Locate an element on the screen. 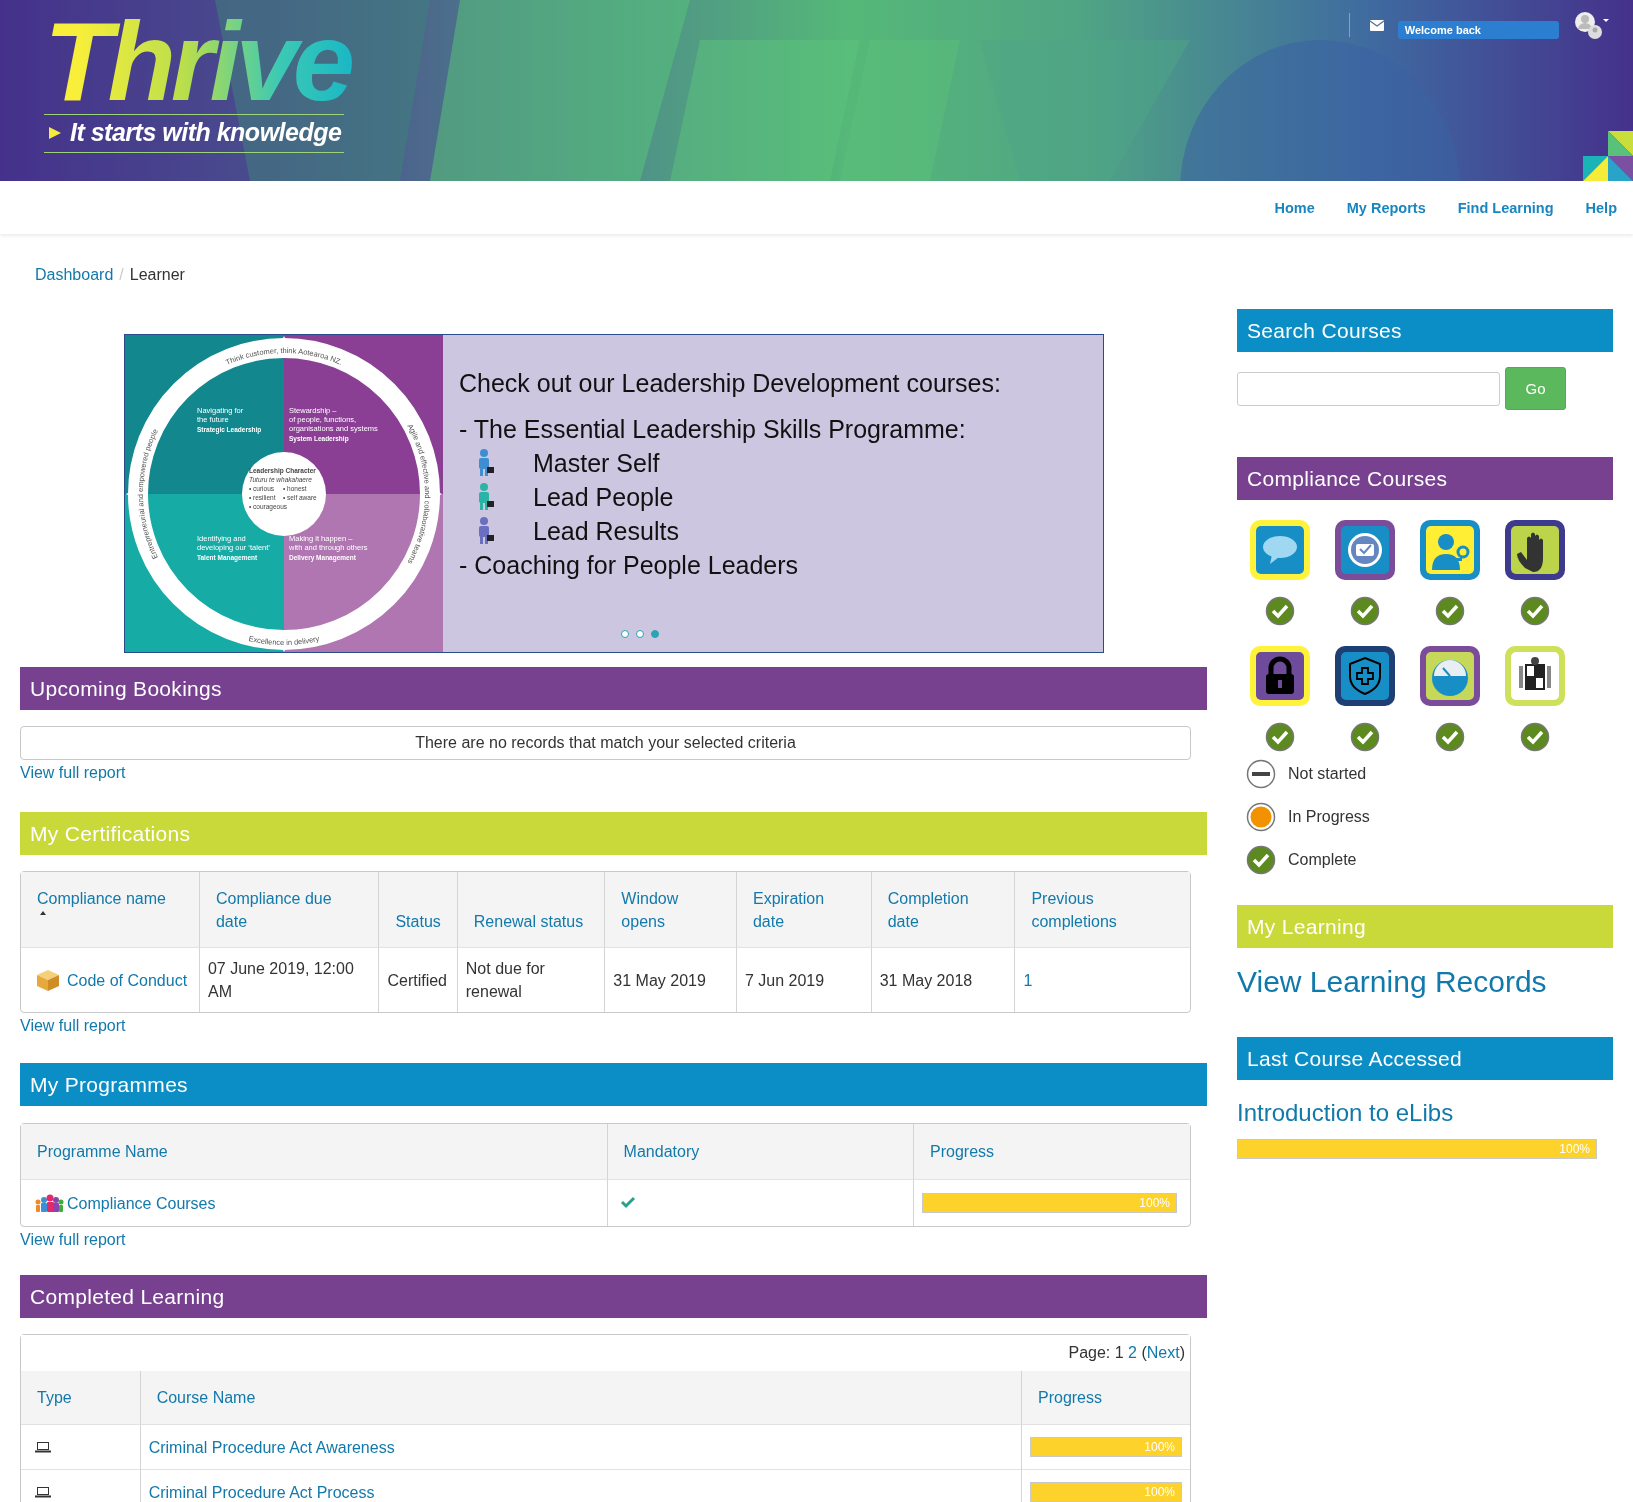  box-icon is located at coordinates (48, 980).